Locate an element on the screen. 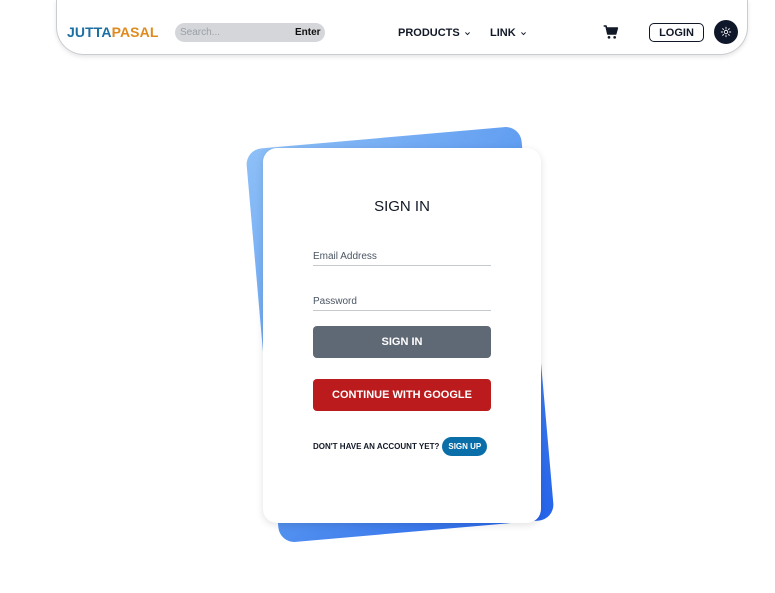  shopping-cart-icon is located at coordinates (611, 32).